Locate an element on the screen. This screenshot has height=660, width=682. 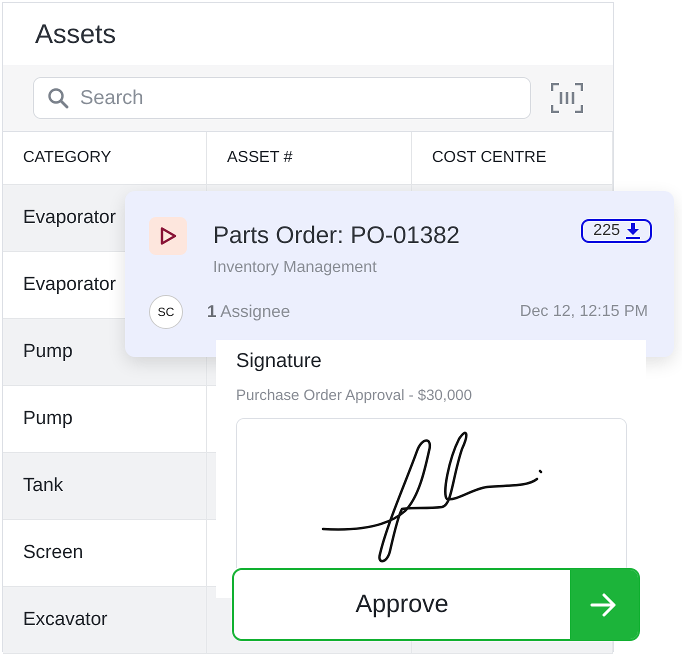
arrow-right-icon is located at coordinates (604, 604).